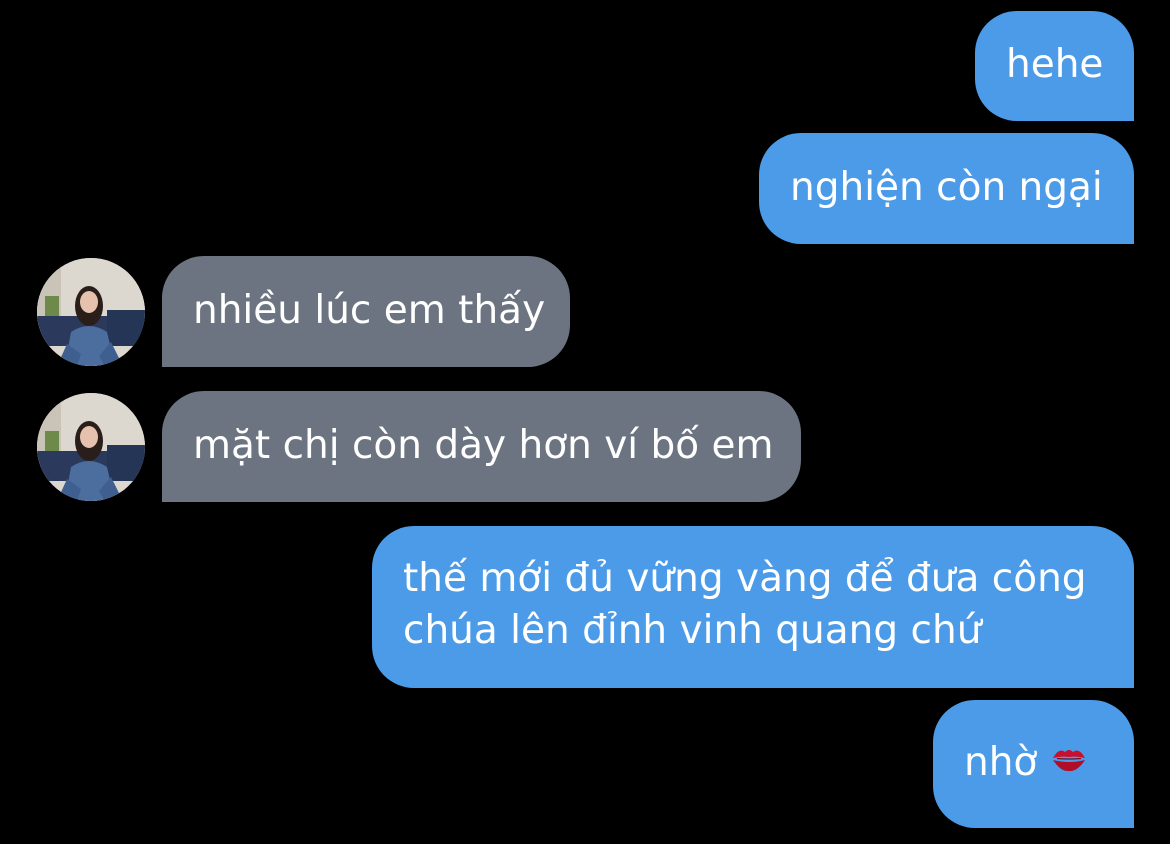 This screenshot has height=844, width=1170. Describe the element at coordinates (1001, 762) in the screenshot. I see `message-text: nhờ` at that location.